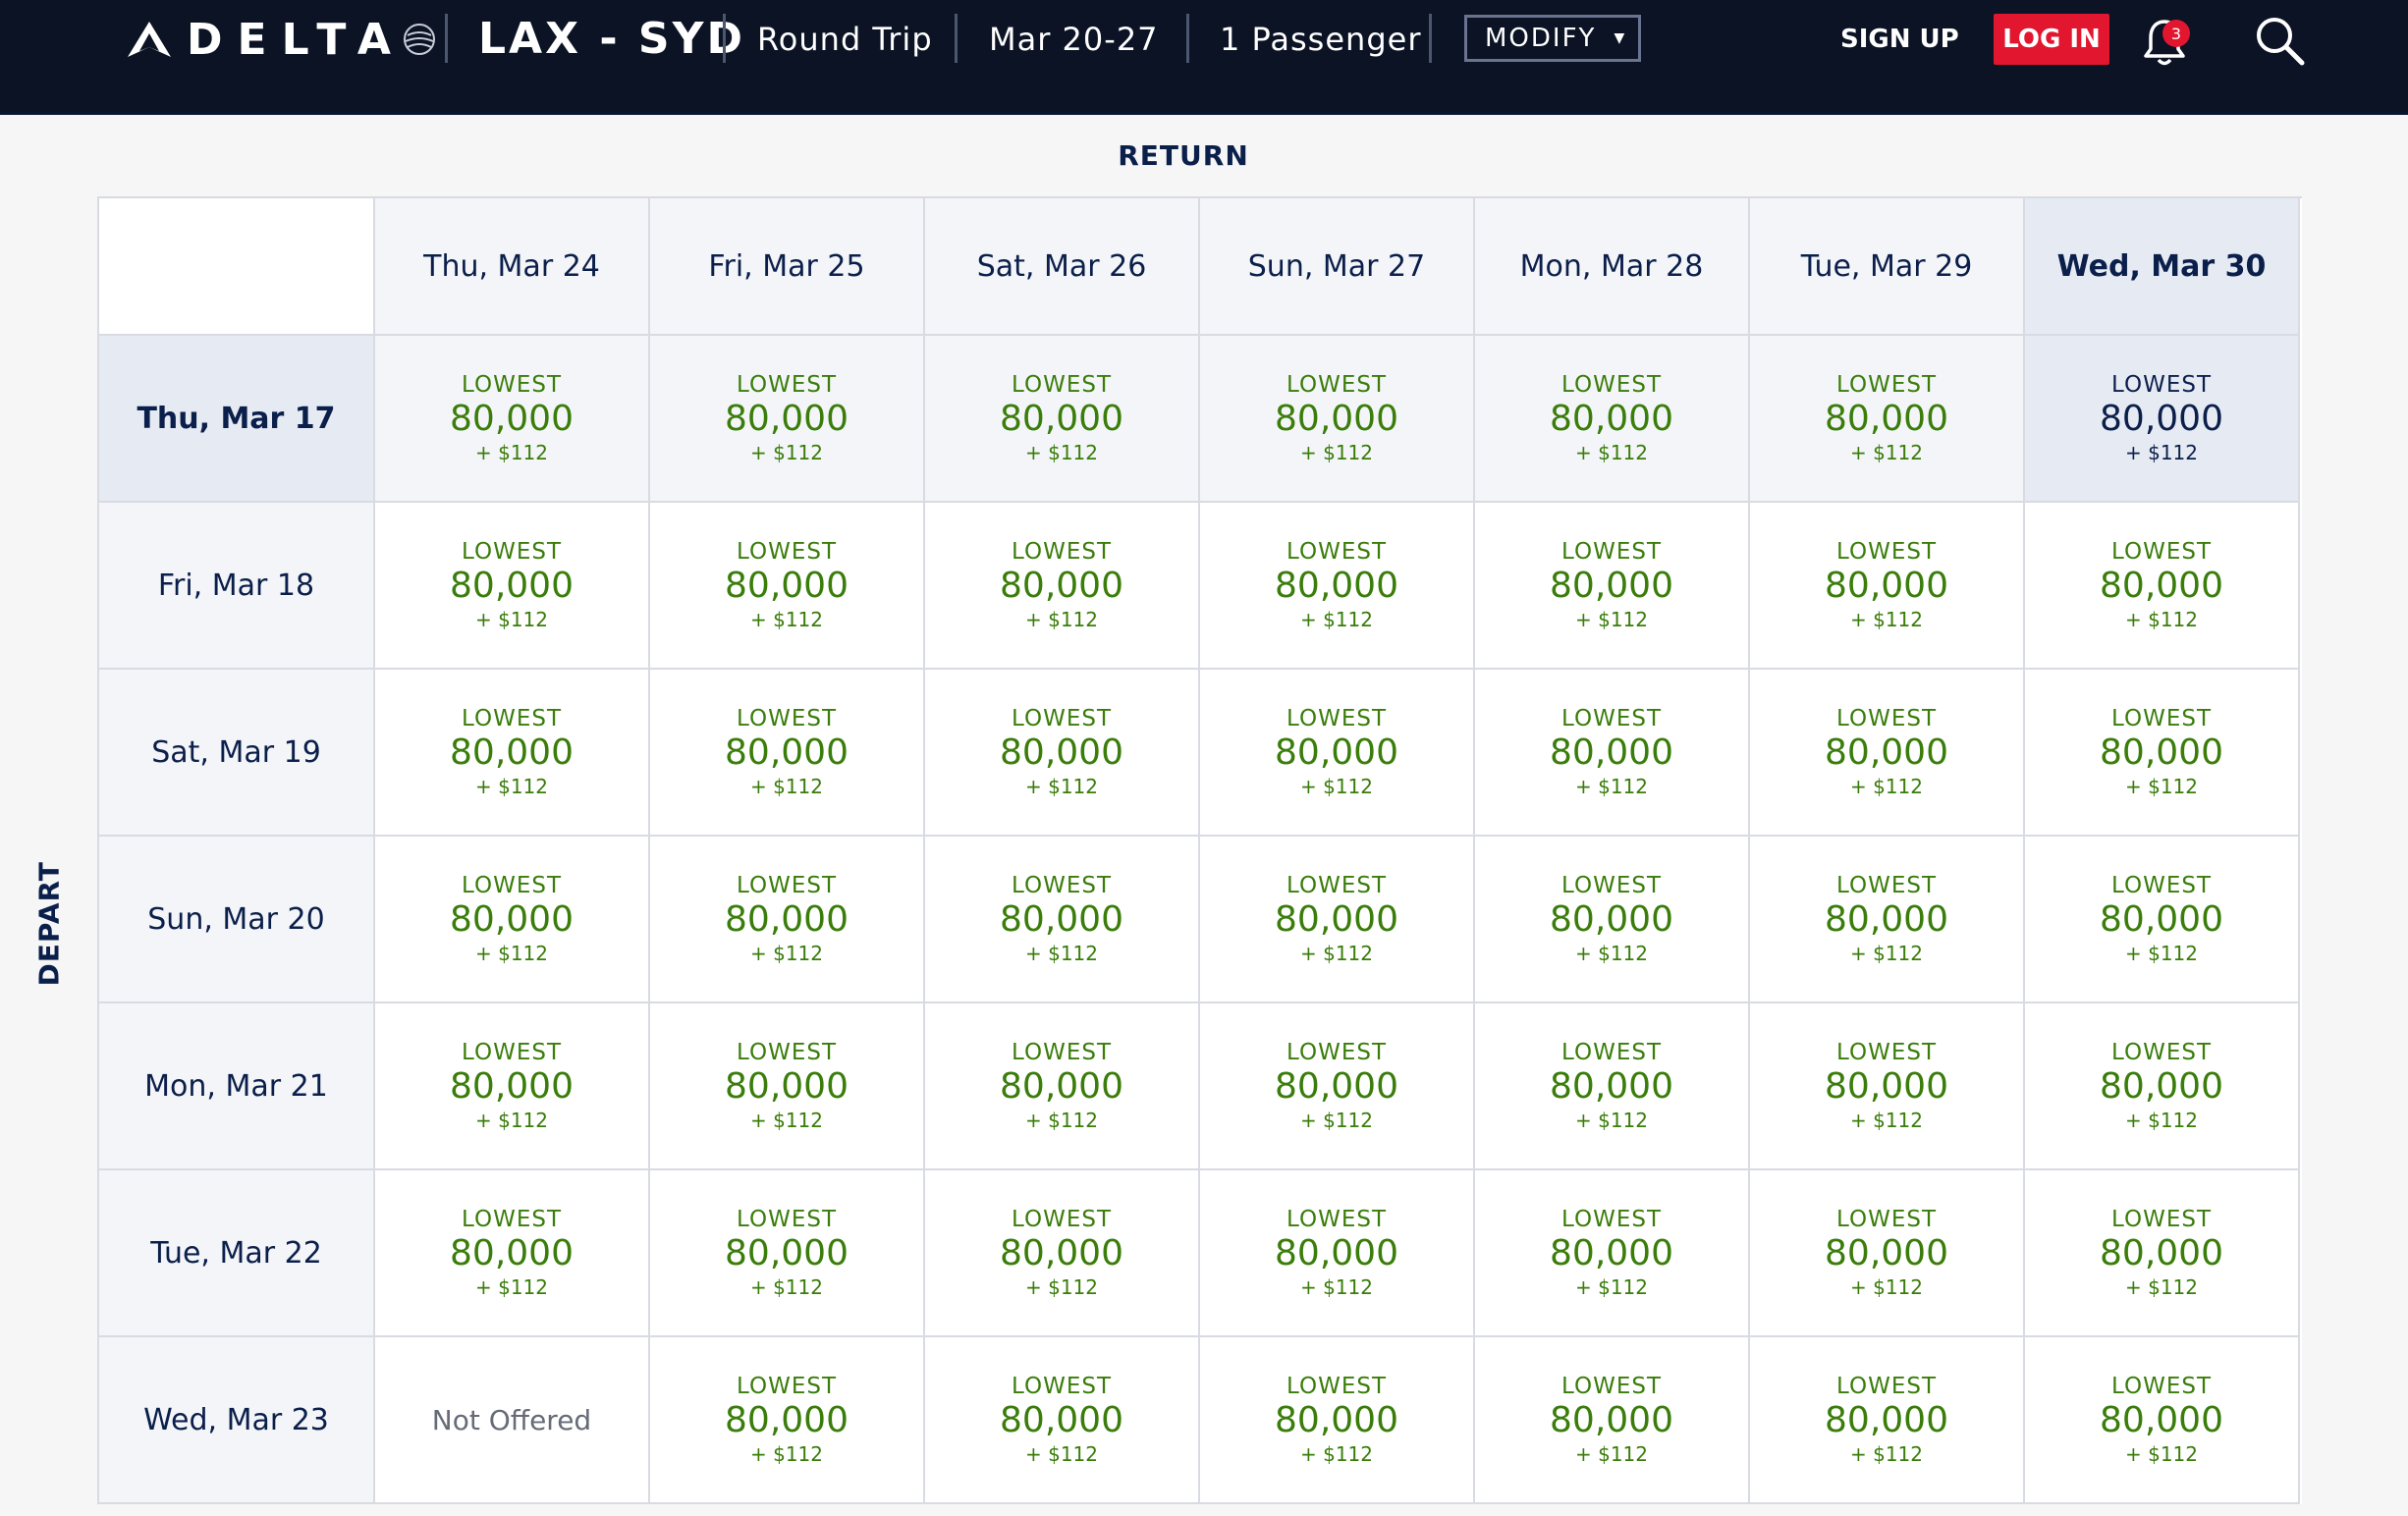 This screenshot has width=2408, height=1516. Describe the element at coordinates (513, 267) in the screenshot. I see `return-date-header: Thu, Mar 24` at that location.